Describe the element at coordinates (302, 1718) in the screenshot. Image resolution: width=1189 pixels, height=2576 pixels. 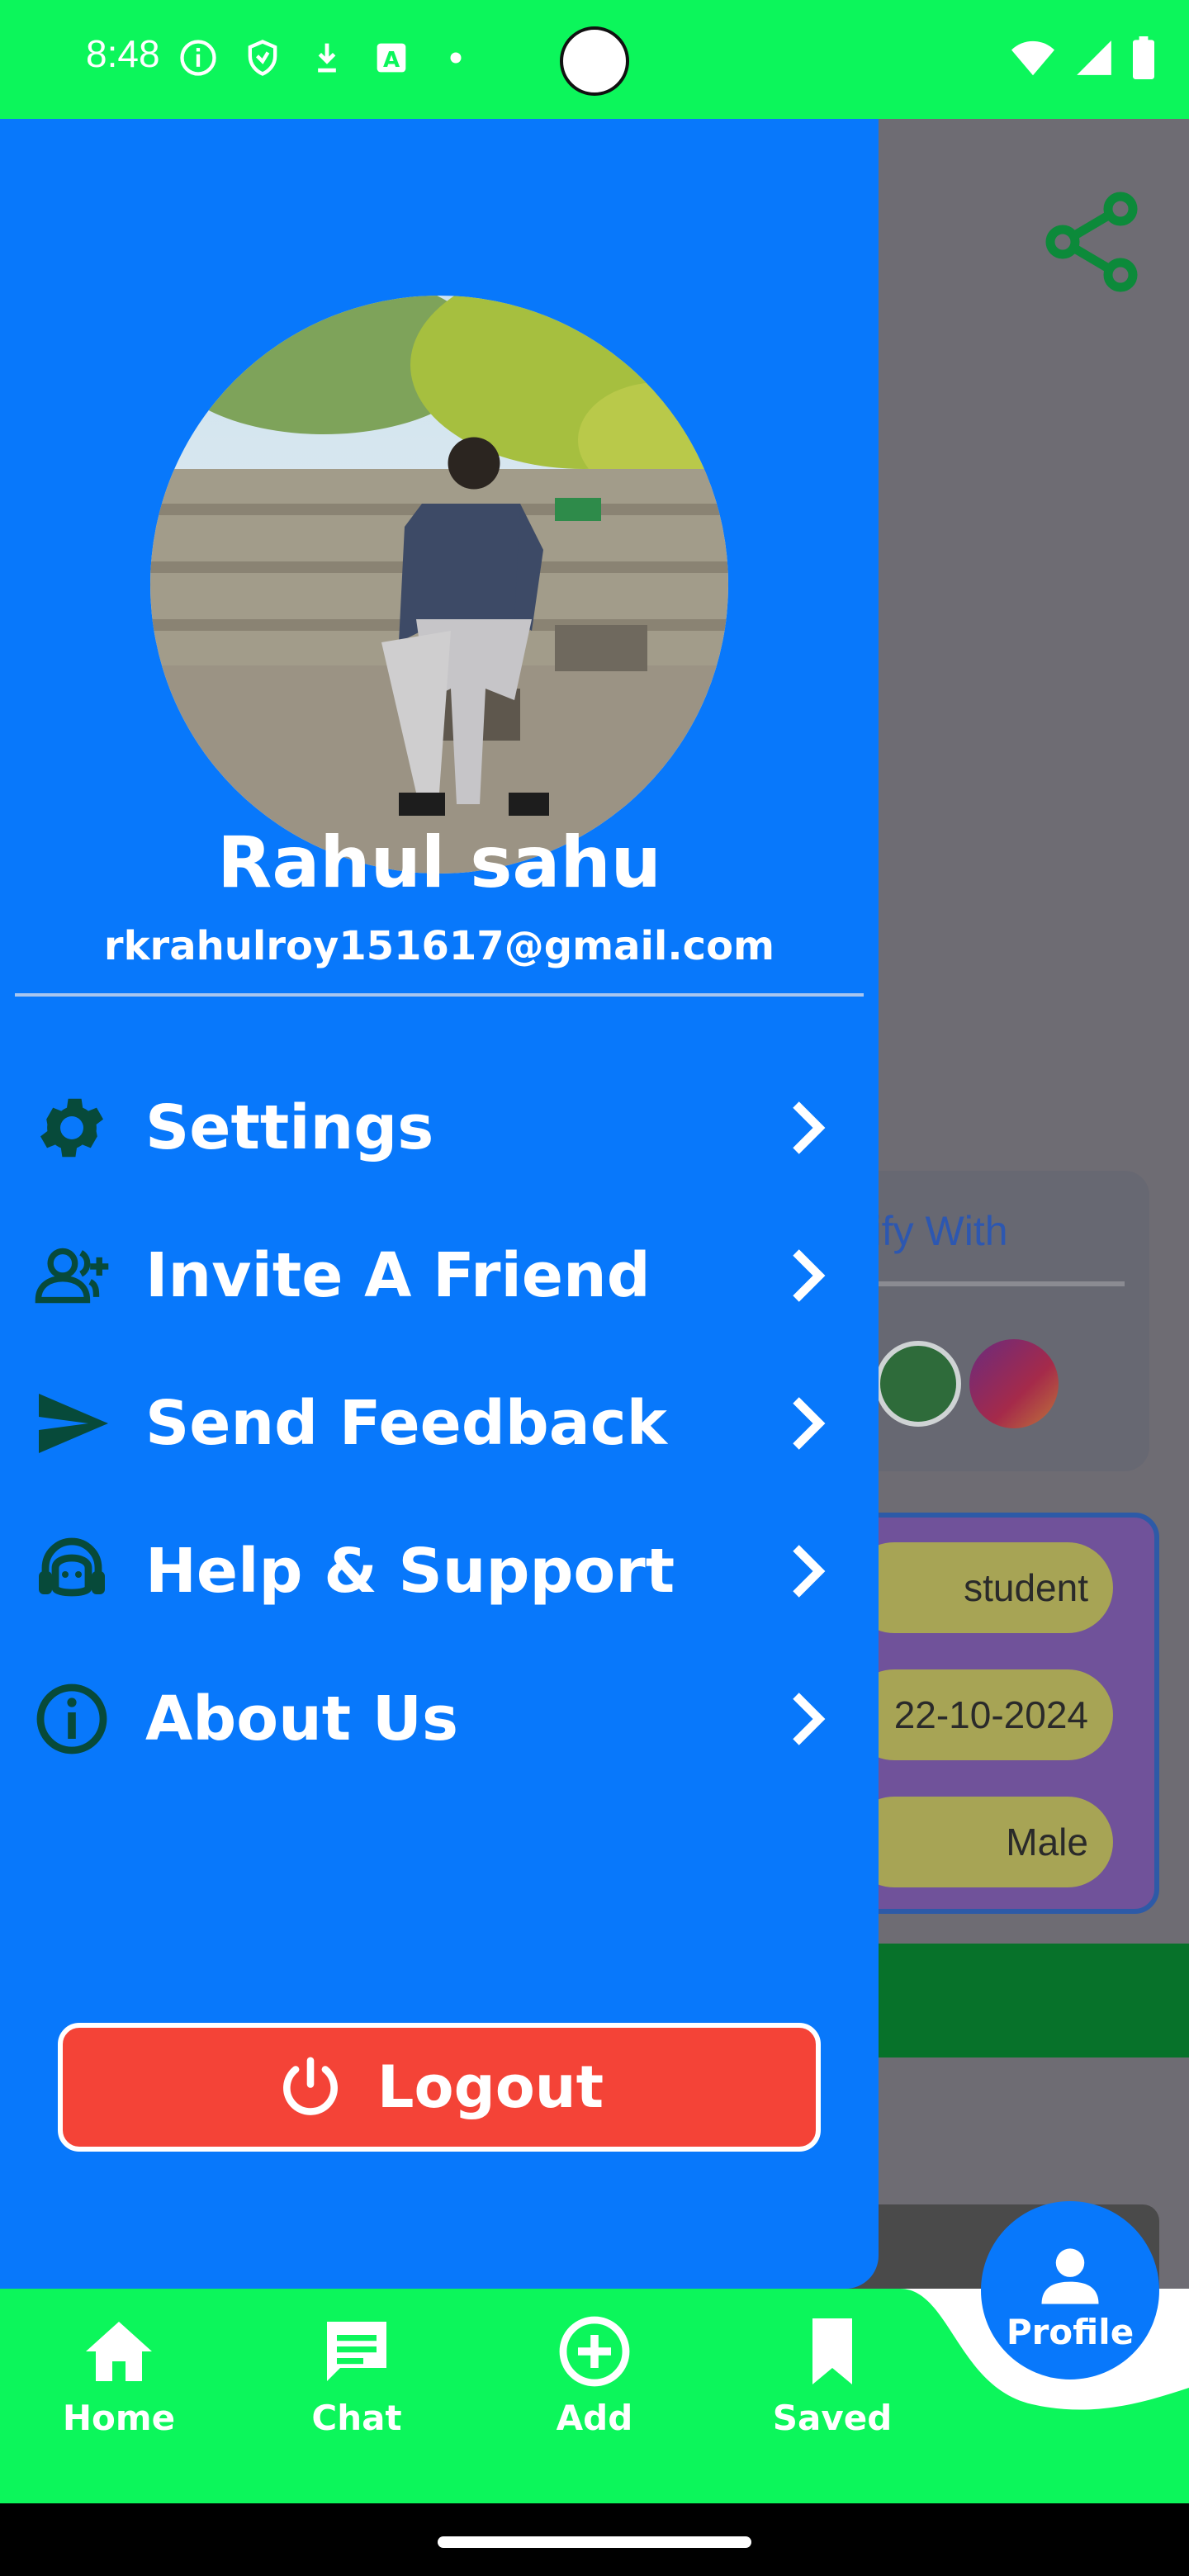
I see `menu-label-about-us: About Us` at that location.